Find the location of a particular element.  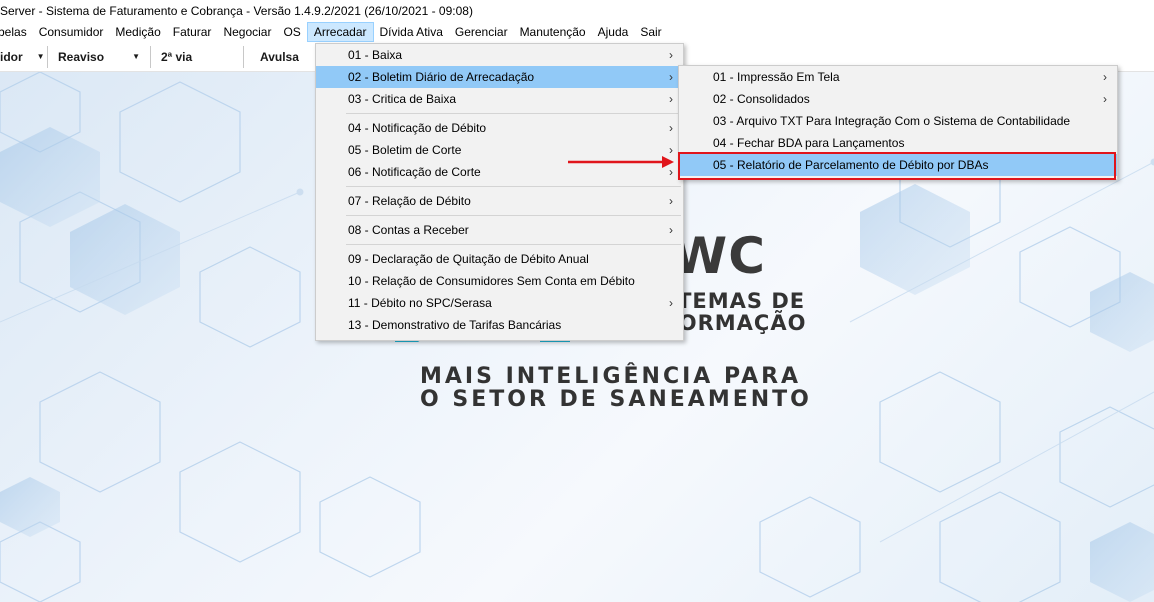

toolbar-reaviso-button: Reaviso ▼ is located at coordinates (99, 57).